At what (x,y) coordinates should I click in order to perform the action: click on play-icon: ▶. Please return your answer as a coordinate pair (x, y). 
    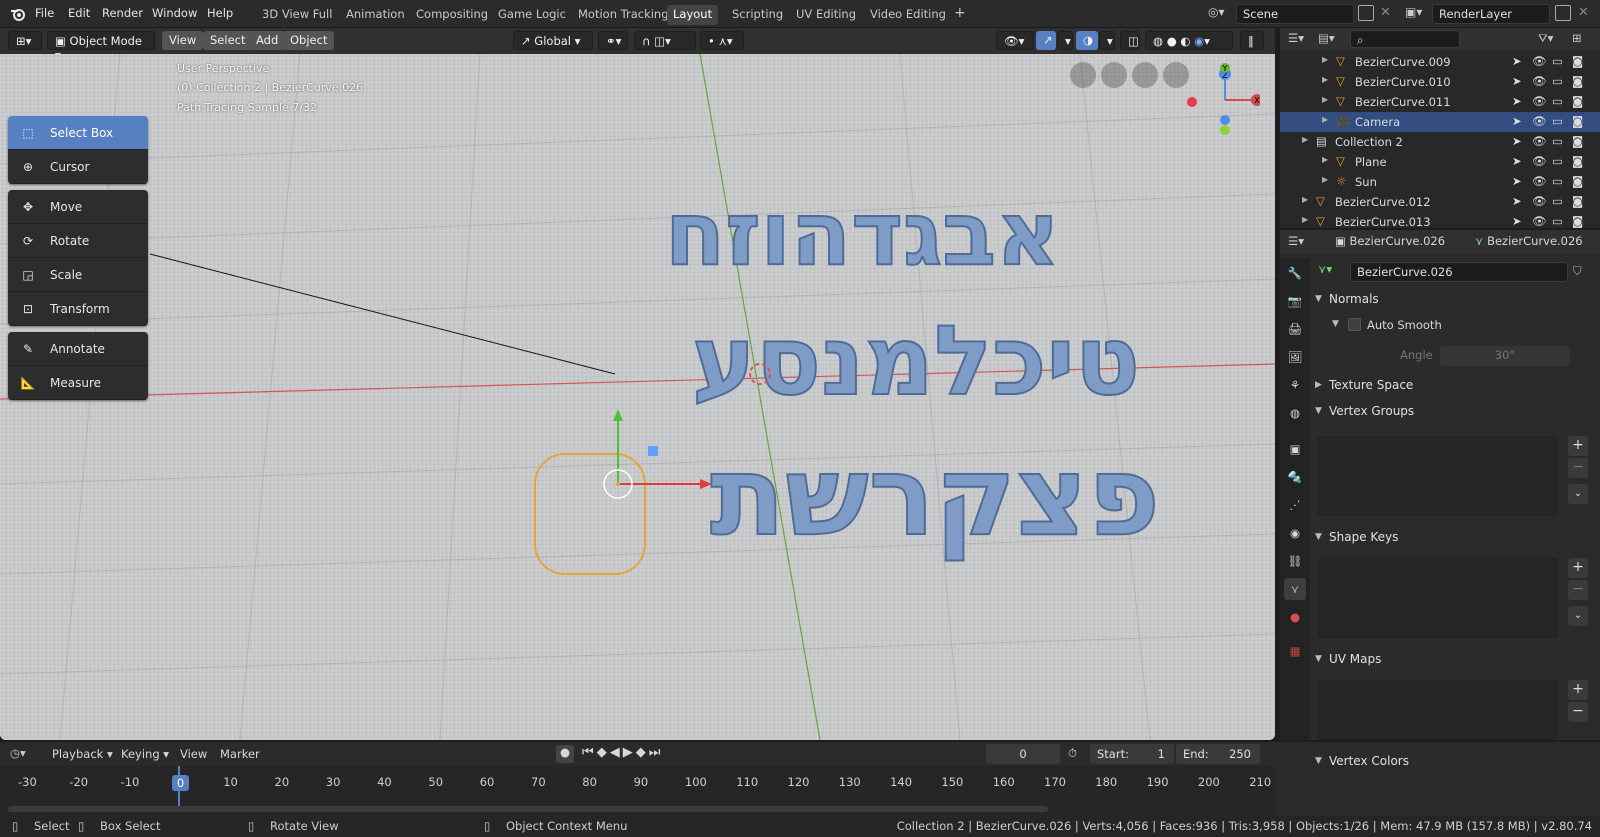
    Looking at the image, I should click on (629, 752).